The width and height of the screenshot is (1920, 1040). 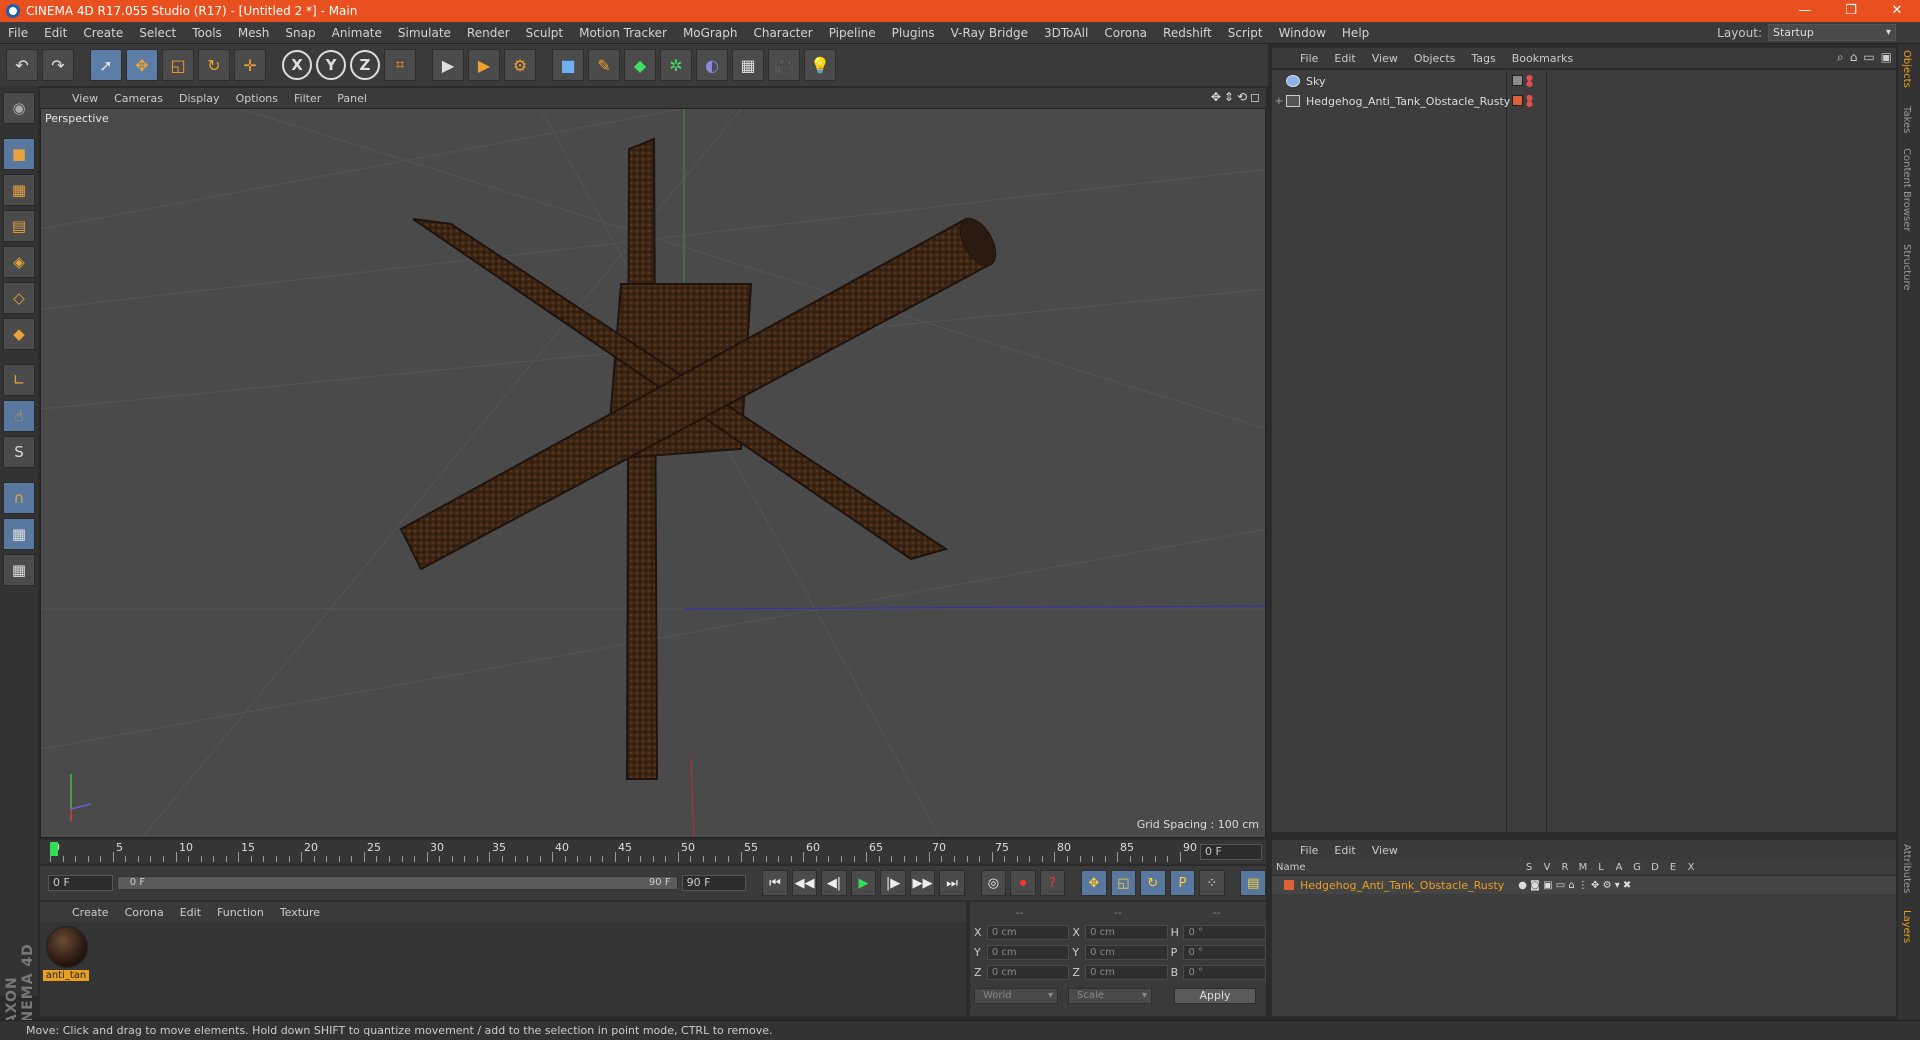 What do you see at coordinates (1584, 101) in the screenshot?
I see `object-row-hedgehog: + Hedgehog_Anti_Tank_Obstacle_Rusty` at bounding box center [1584, 101].